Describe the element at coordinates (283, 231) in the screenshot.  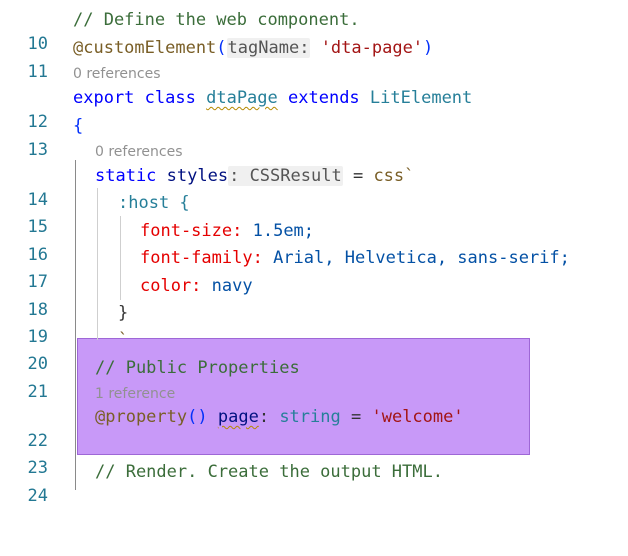
I see `css-value: 1.5em;` at that location.